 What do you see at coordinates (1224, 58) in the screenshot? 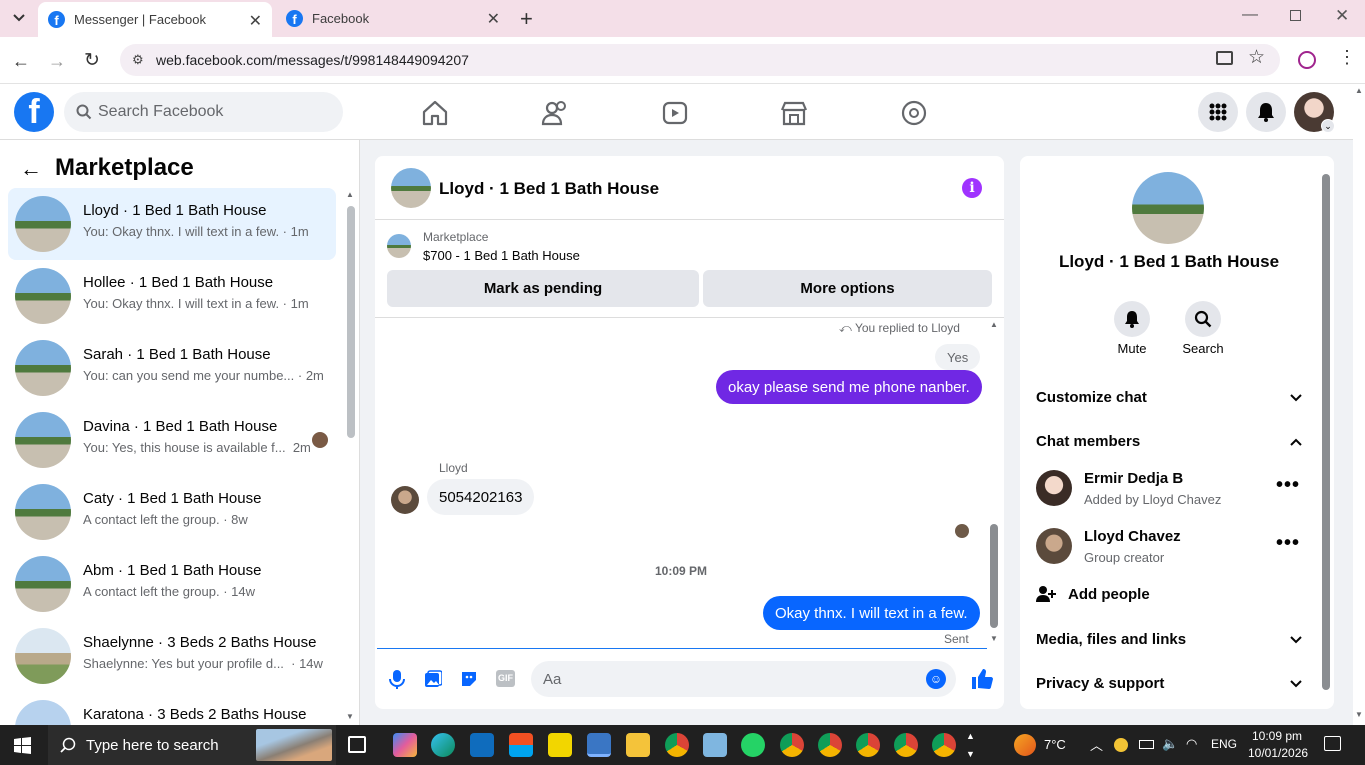
I see `install-app-icon` at bounding box center [1224, 58].